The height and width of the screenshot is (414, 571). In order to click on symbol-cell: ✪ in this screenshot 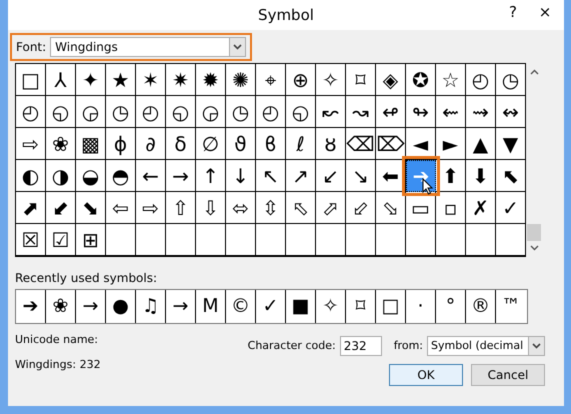, I will do `click(421, 80)`.